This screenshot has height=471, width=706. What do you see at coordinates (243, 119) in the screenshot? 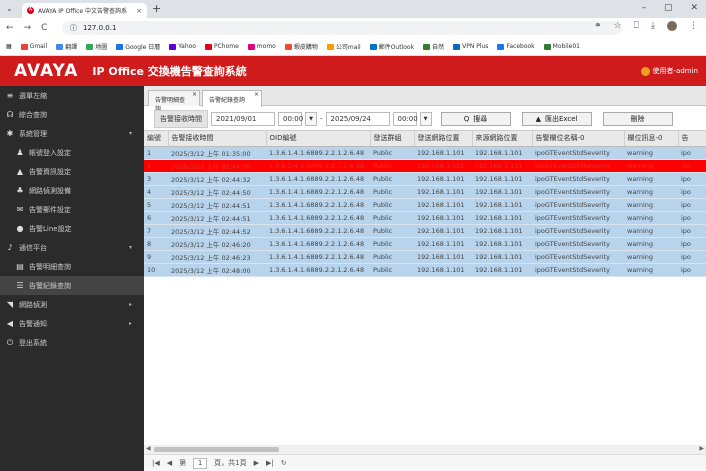
I see `start-date-input: 2021/09/01` at bounding box center [243, 119].